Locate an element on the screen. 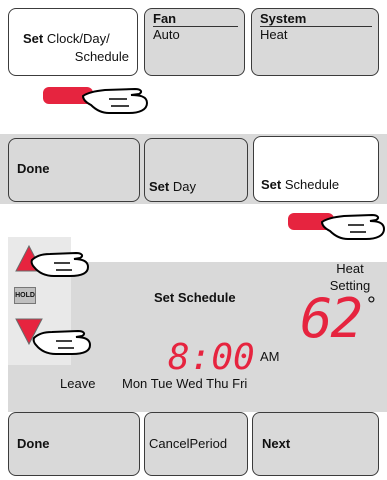  cancel-period-button: CancelPeriod is located at coordinates (196, 444).